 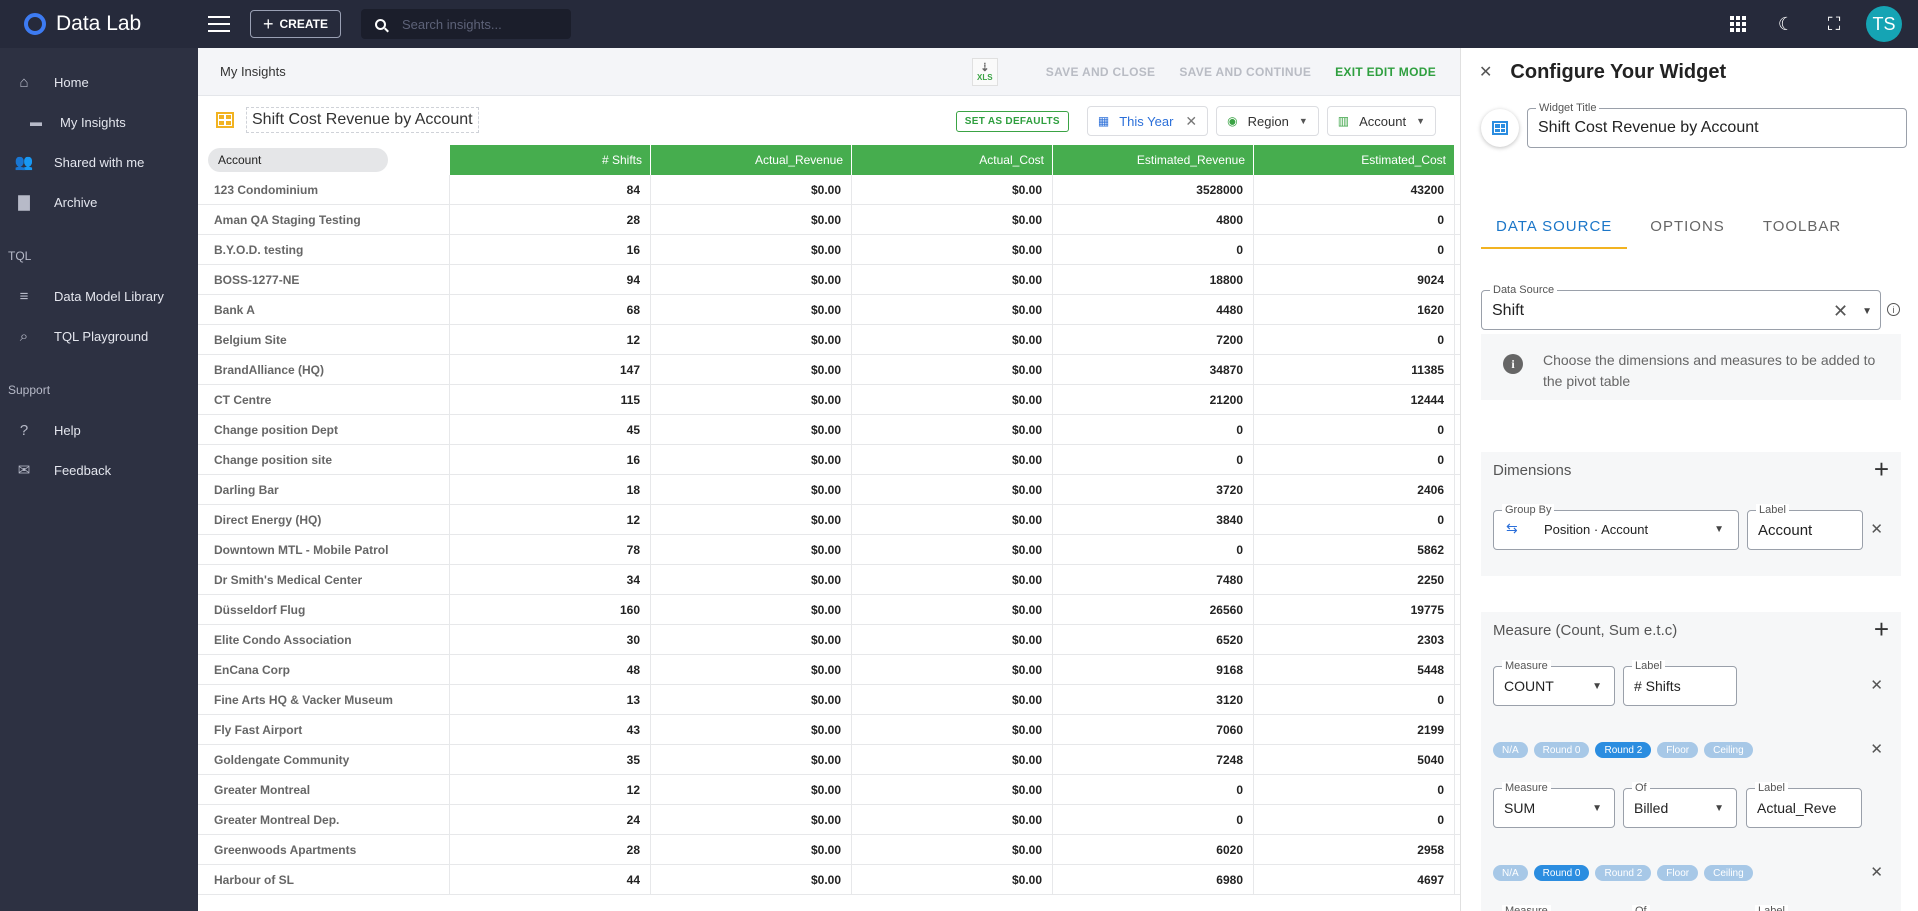 What do you see at coordinates (550, 639) in the screenshot?
I see `value-cell: 30` at bounding box center [550, 639].